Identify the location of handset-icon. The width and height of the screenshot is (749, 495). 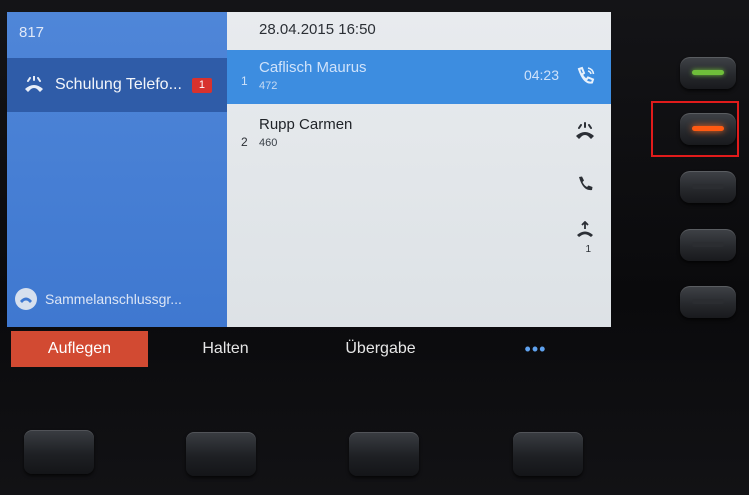
(585, 184).